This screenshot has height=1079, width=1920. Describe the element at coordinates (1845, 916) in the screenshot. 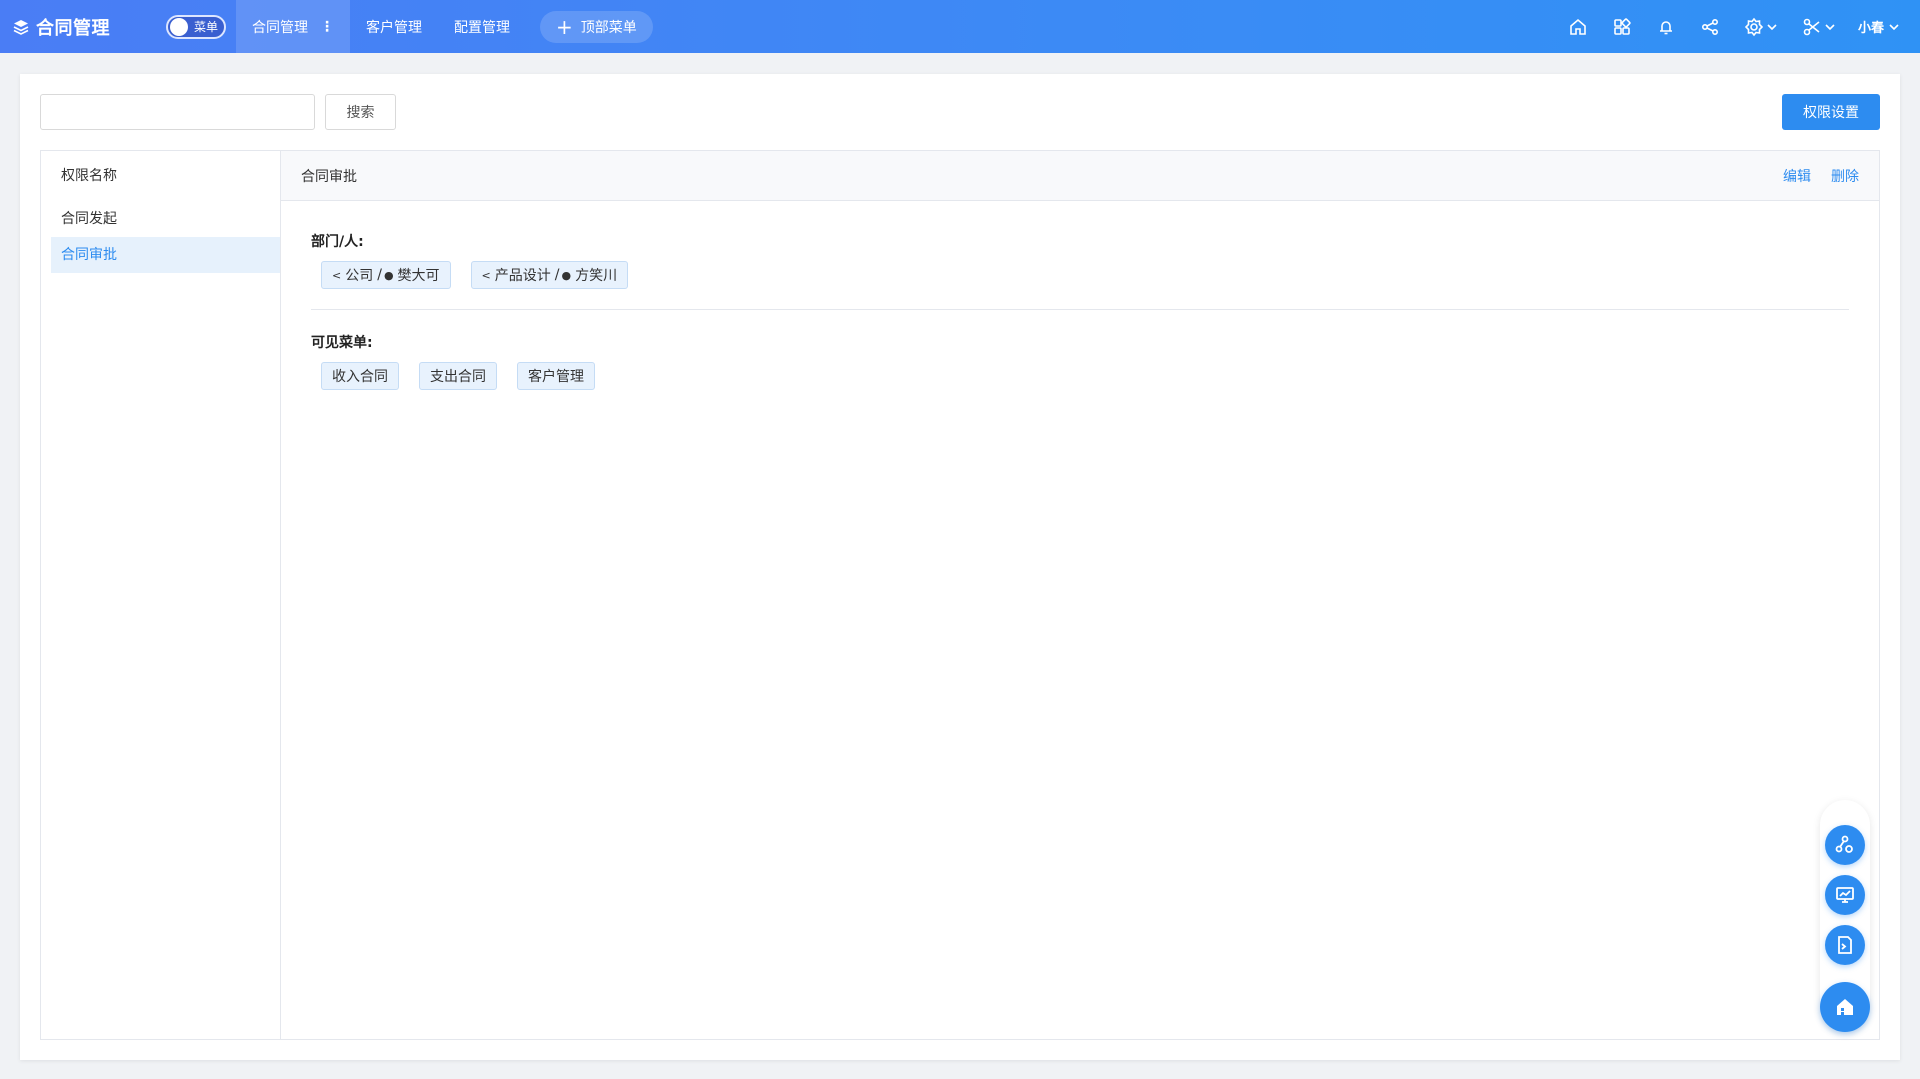

I see `floating-dock` at that location.